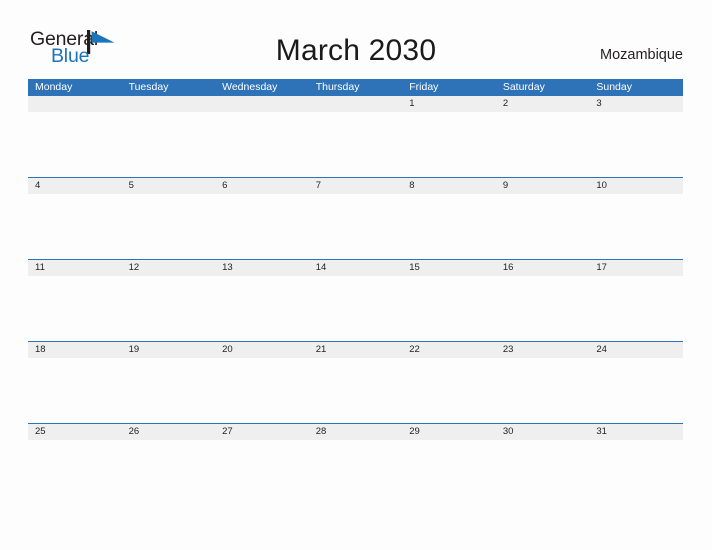 This screenshot has width=712, height=550. What do you see at coordinates (543, 268) in the screenshot?
I see `day-cell: 16` at bounding box center [543, 268].